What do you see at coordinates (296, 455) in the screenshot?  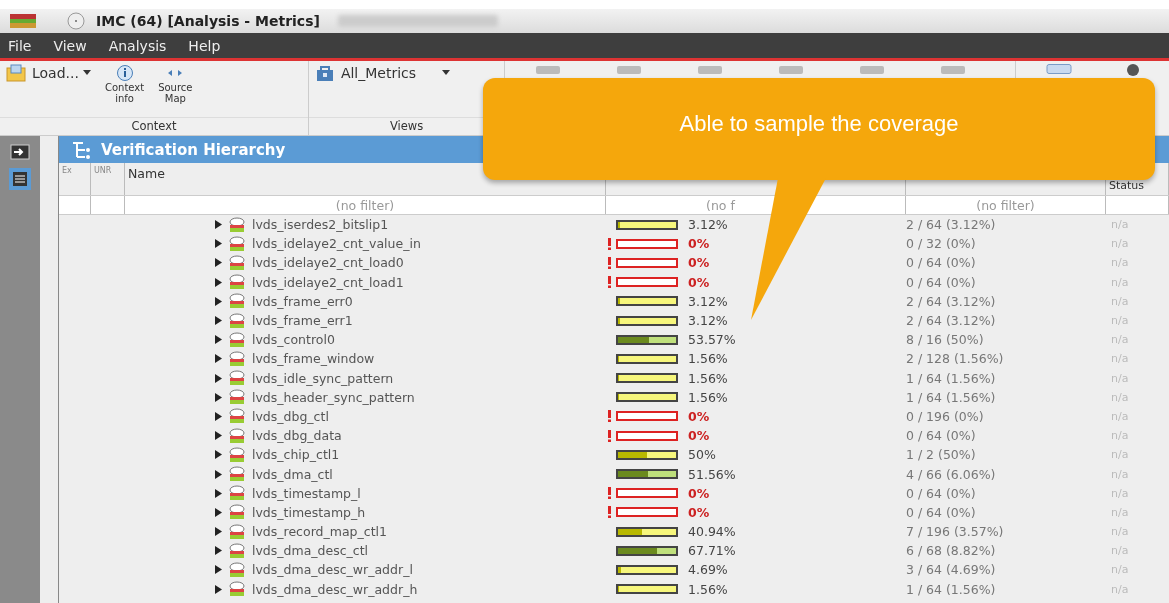 I see `module-name: lvds_chip_ctl1` at bounding box center [296, 455].